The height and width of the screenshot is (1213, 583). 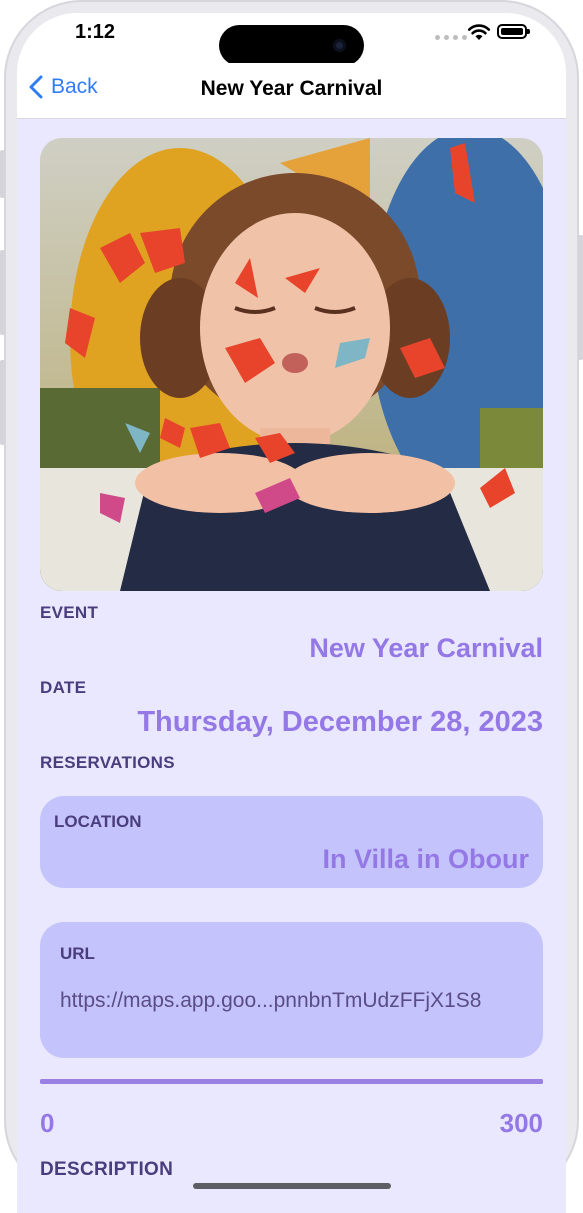 I want to click on power-button, so click(x=580, y=297).